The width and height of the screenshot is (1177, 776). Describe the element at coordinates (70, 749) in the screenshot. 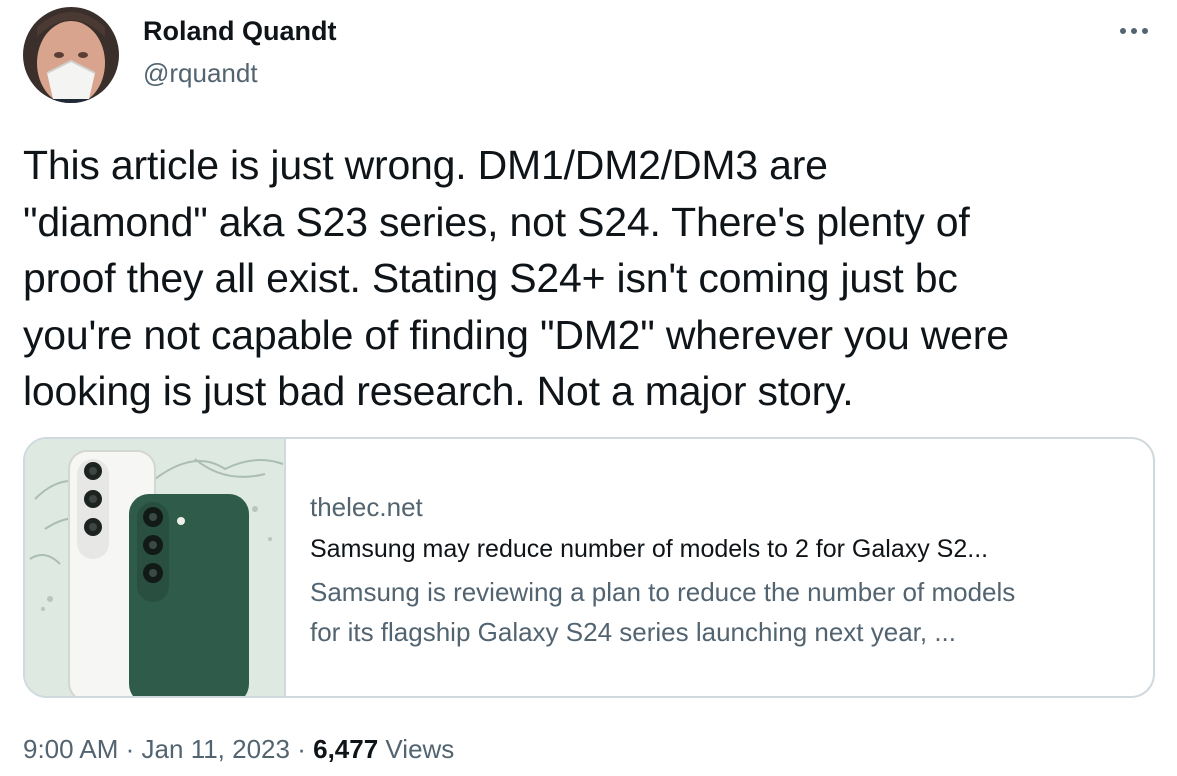

I see `tweet-time: 9:00 AM` at that location.